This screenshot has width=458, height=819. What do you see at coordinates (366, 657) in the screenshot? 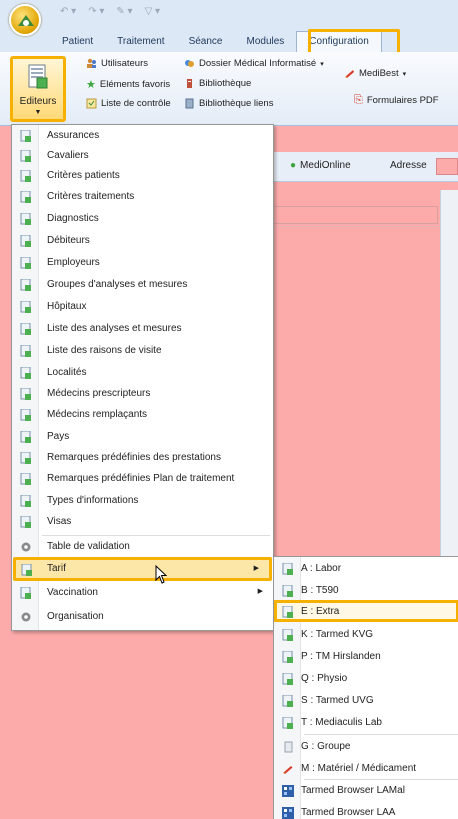
I see `submenu-item-tm-hirslanden: P : TM Hirslanden` at bounding box center [366, 657].